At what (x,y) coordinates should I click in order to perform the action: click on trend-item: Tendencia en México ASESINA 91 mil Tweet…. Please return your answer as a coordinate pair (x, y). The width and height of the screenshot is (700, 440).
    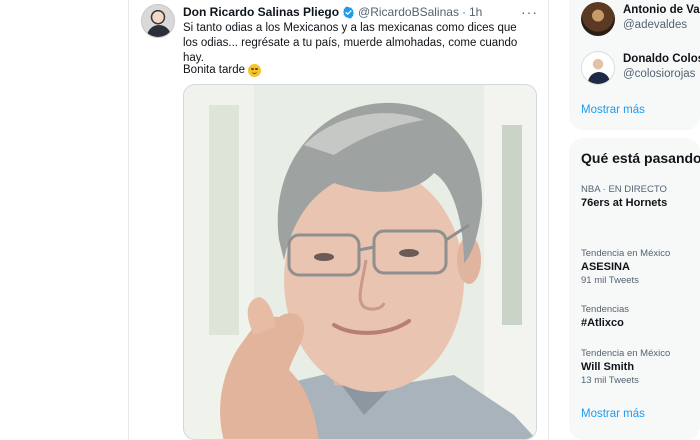
    Looking at the image, I should click on (640, 267).